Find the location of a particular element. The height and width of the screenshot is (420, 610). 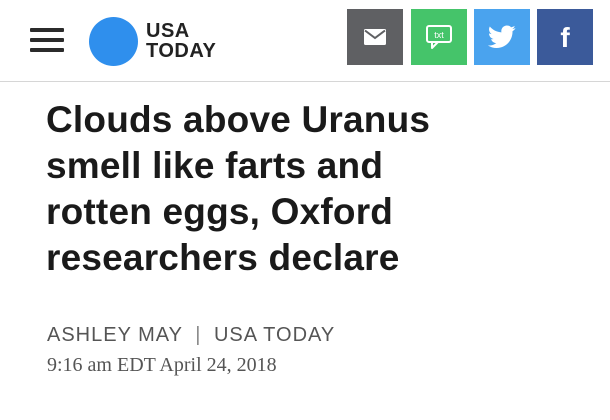

share-sms-button: txt is located at coordinates (439, 37).